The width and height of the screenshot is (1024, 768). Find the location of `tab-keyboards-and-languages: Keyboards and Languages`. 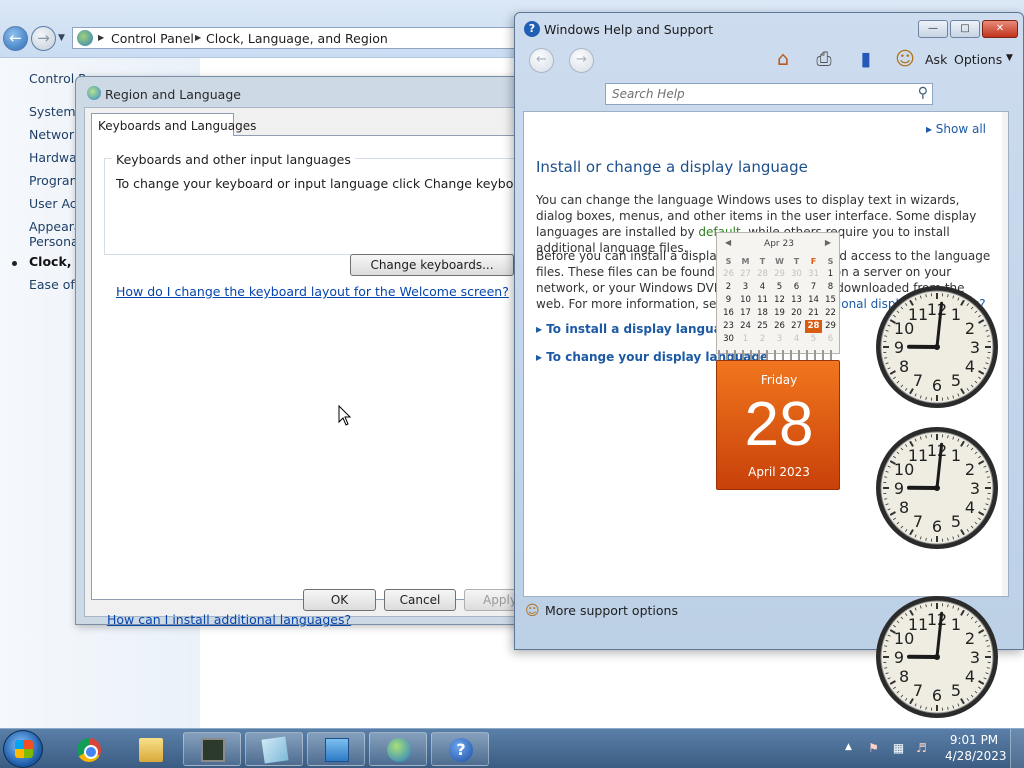

tab-keyboards-and-languages: Keyboards and Languages is located at coordinates (173, 124).